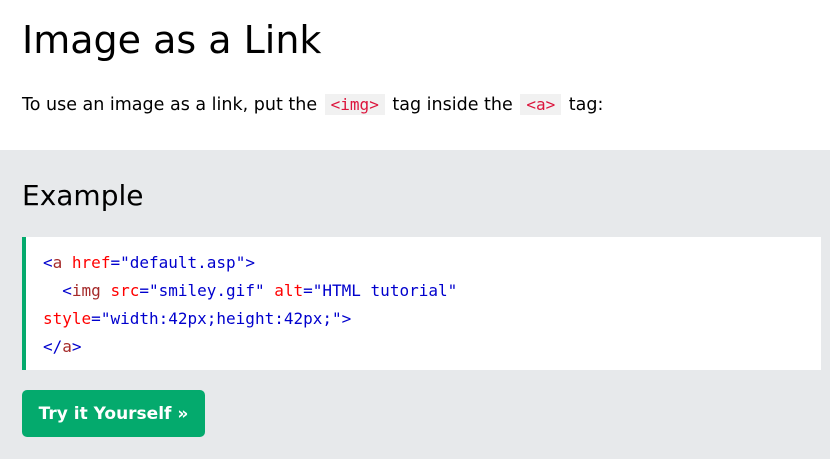 This screenshot has height=459, width=830. Describe the element at coordinates (197, 318) in the screenshot. I see `code-line-3: style="width:42px;height:42px;">` at that location.